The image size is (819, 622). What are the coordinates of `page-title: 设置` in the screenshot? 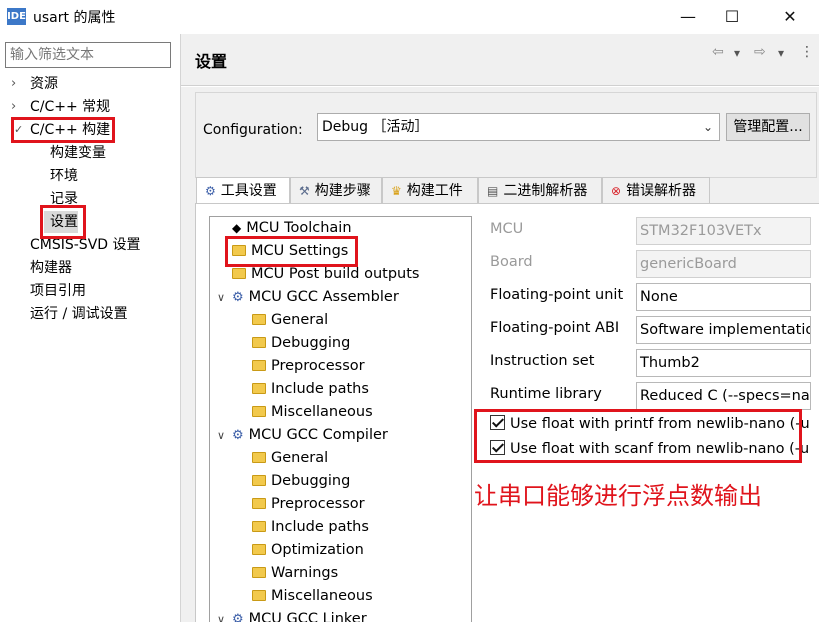 It's located at (211, 61).